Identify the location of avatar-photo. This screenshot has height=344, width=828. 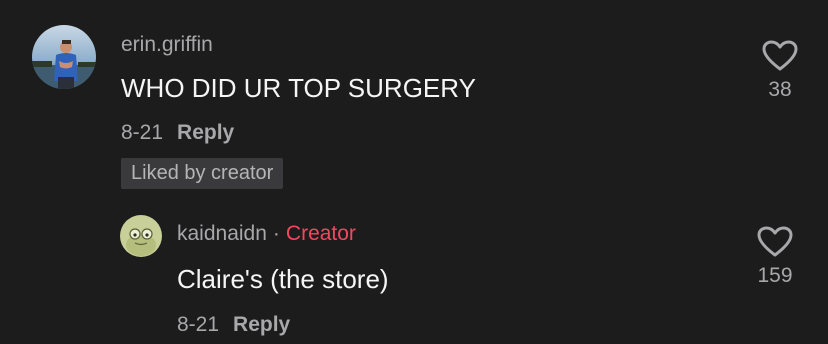
(64, 57).